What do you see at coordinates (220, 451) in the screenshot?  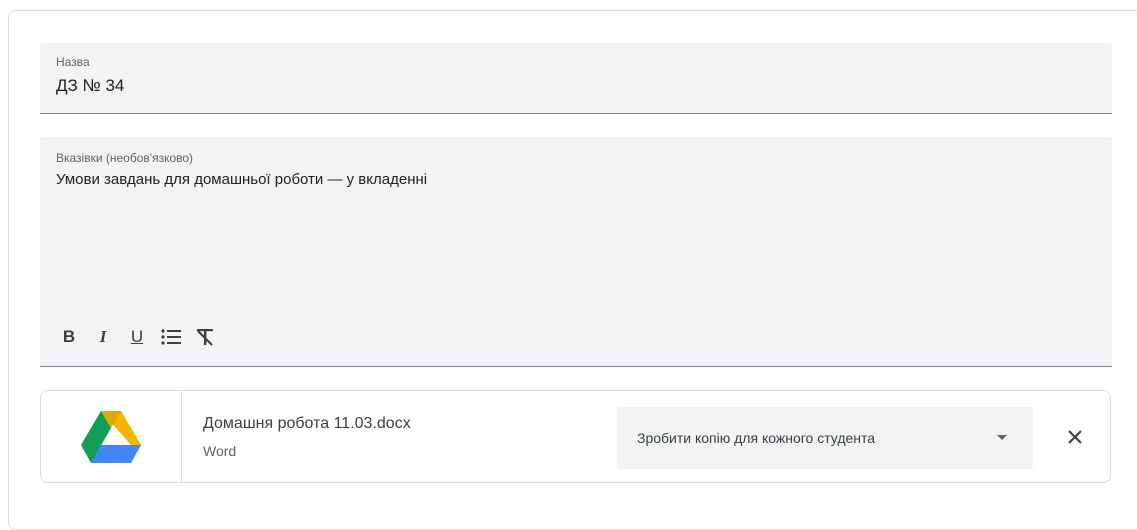 I see `attachment-file-type: Word` at bounding box center [220, 451].